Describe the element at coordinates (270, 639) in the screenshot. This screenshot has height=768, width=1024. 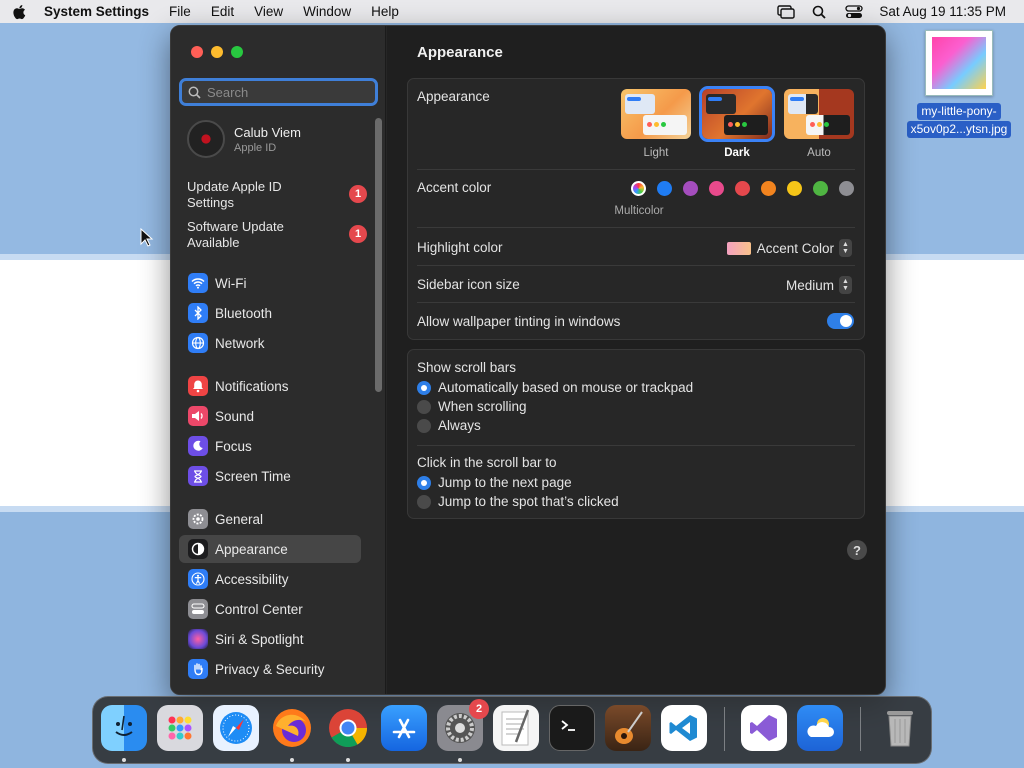
I see `sidebar-item-siri: Siri & Spotlight` at that location.